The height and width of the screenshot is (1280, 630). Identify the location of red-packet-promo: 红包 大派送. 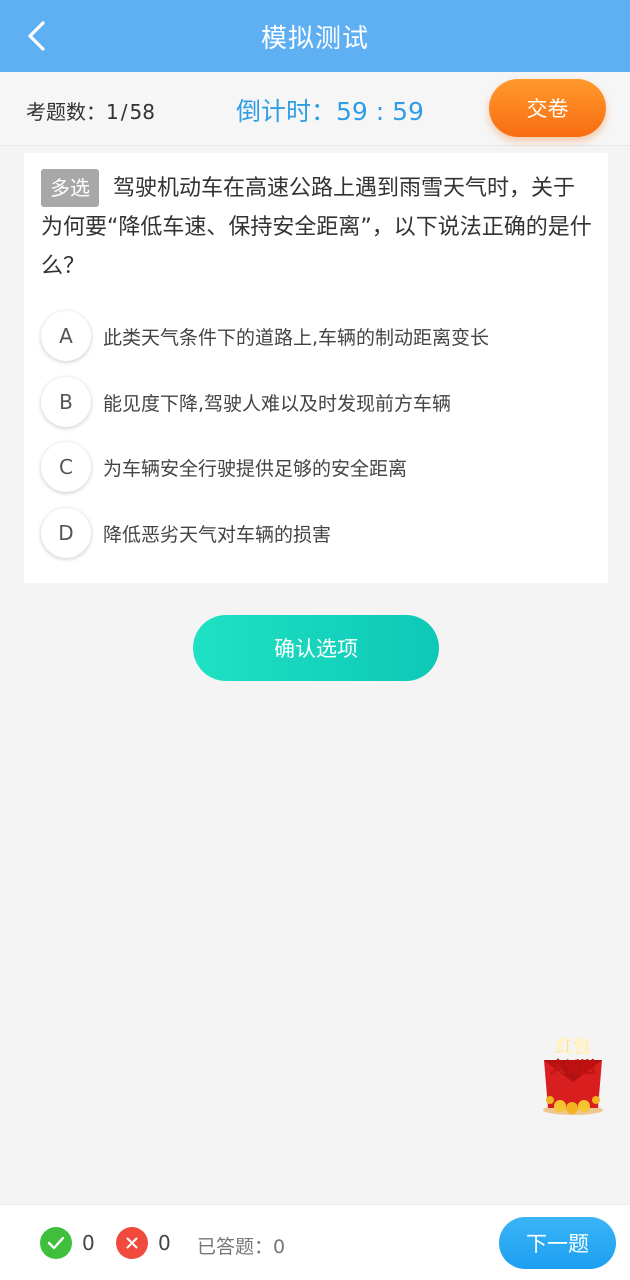
(573, 1074).